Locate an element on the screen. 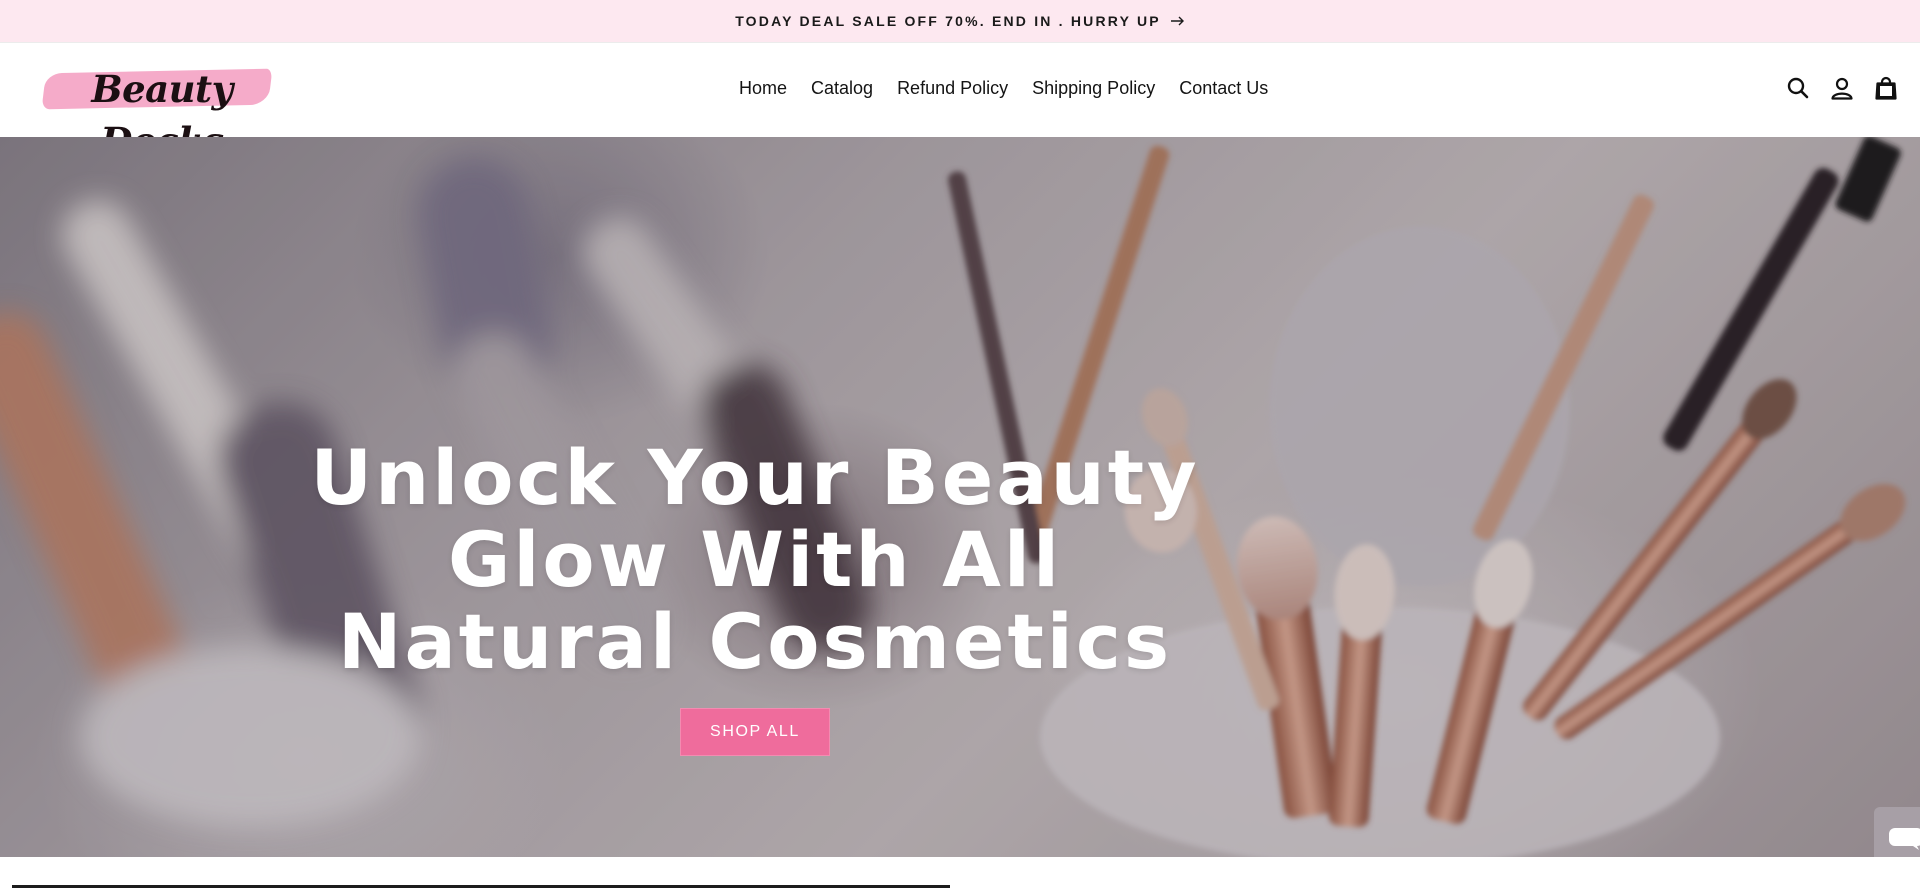 The height and width of the screenshot is (888, 1920). nav-refund-policy: Refund Policy is located at coordinates (952, 88).